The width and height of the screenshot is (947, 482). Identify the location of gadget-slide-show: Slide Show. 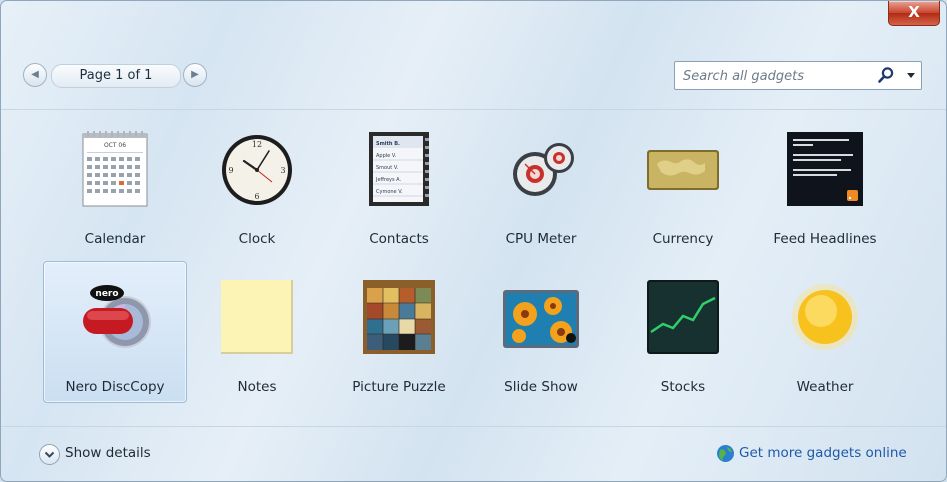
(541, 332).